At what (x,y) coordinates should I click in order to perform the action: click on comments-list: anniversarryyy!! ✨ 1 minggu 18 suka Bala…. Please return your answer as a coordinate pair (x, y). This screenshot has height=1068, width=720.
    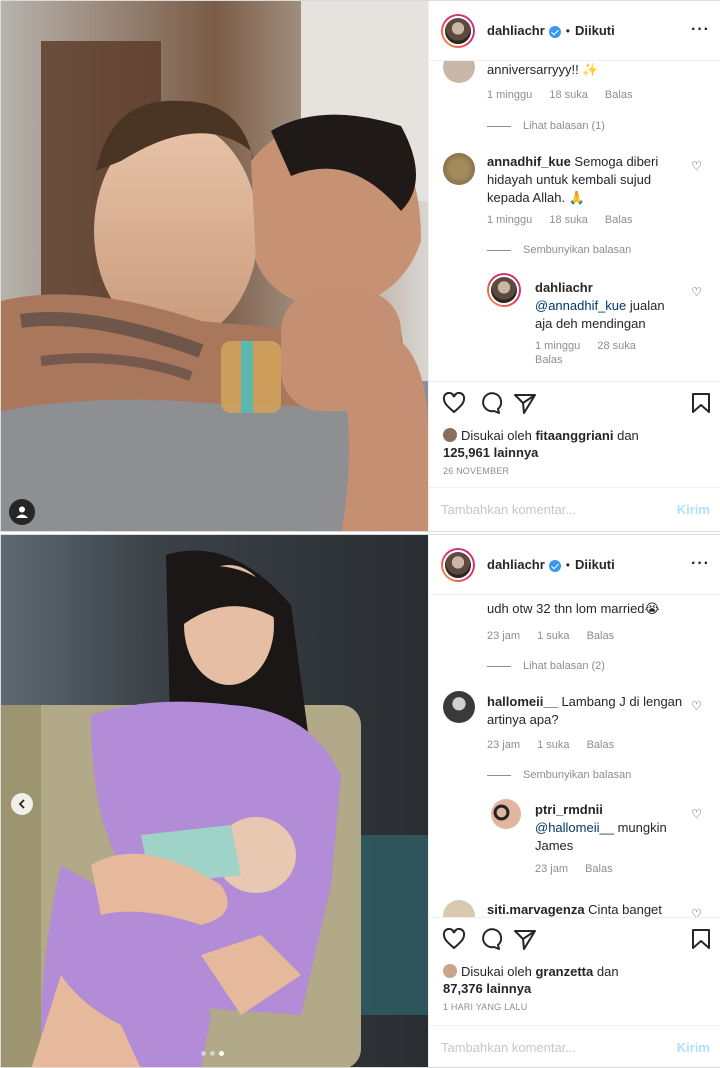
    Looking at the image, I should click on (574, 221).